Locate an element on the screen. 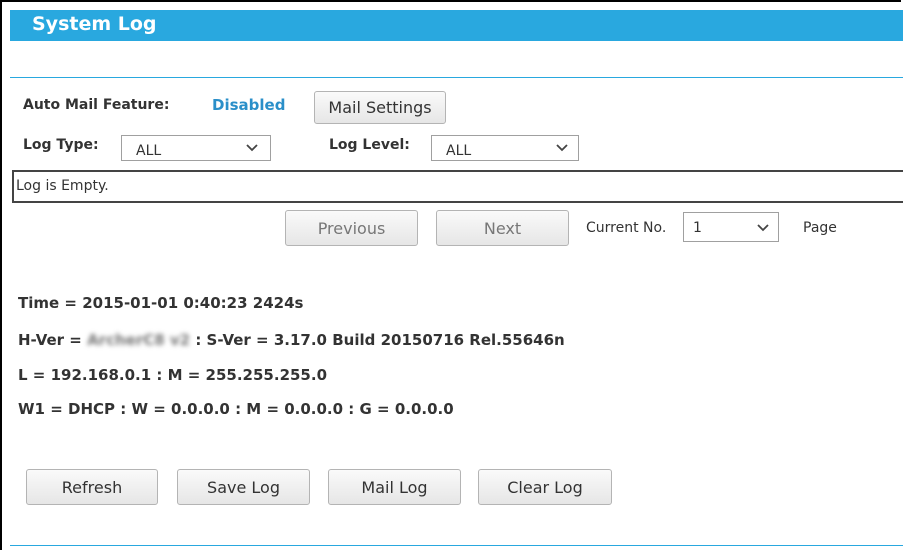 The image size is (903, 550). save-log-button: Save Log is located at coordinates (243, 487).